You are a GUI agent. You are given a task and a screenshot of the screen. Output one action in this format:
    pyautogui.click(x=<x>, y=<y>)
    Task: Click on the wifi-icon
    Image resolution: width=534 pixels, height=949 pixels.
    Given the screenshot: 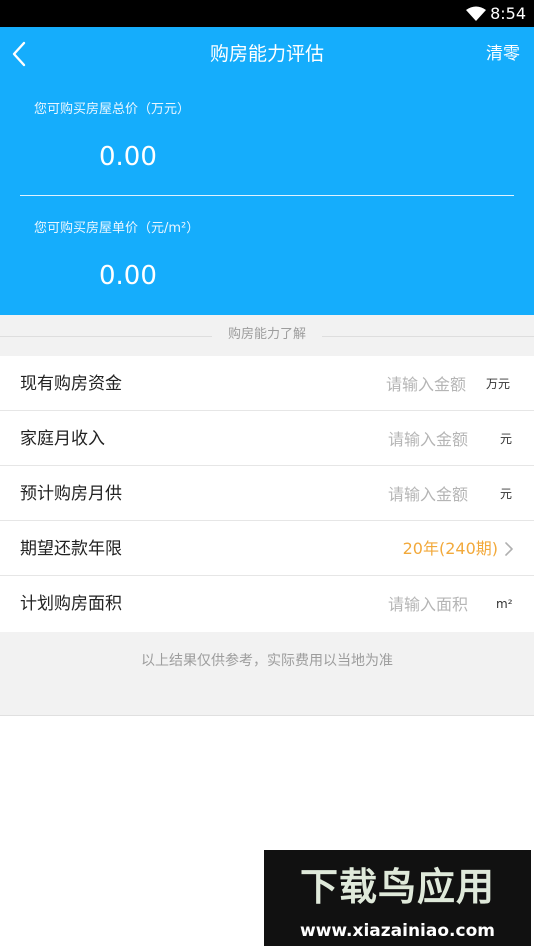 What is the action you would take?
    pyautogui.click(x=476, y=13)
    